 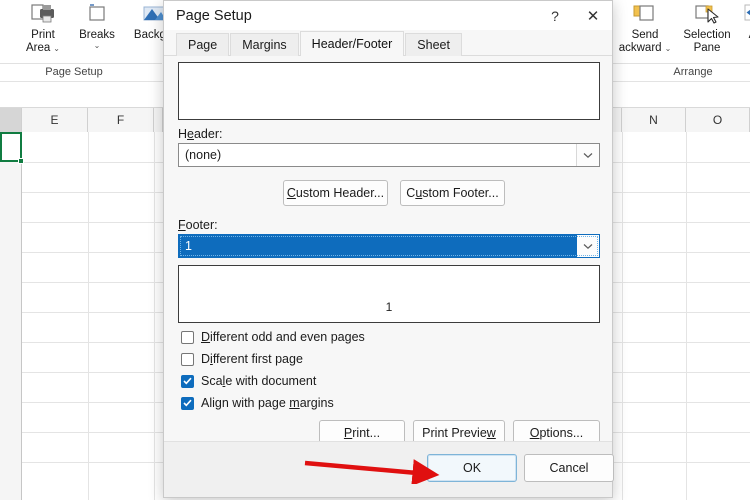 What do you see at coordinates (747, 15) in the screenshot?
I see `align-icon` at bounding box center [747, 15].